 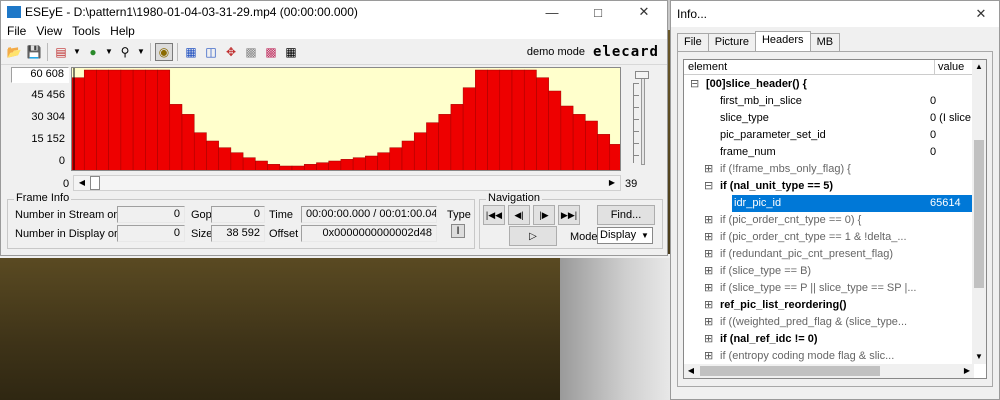 I want to click on tree-row: pic_parameter_set_id 0, so click(x=829, y=135).